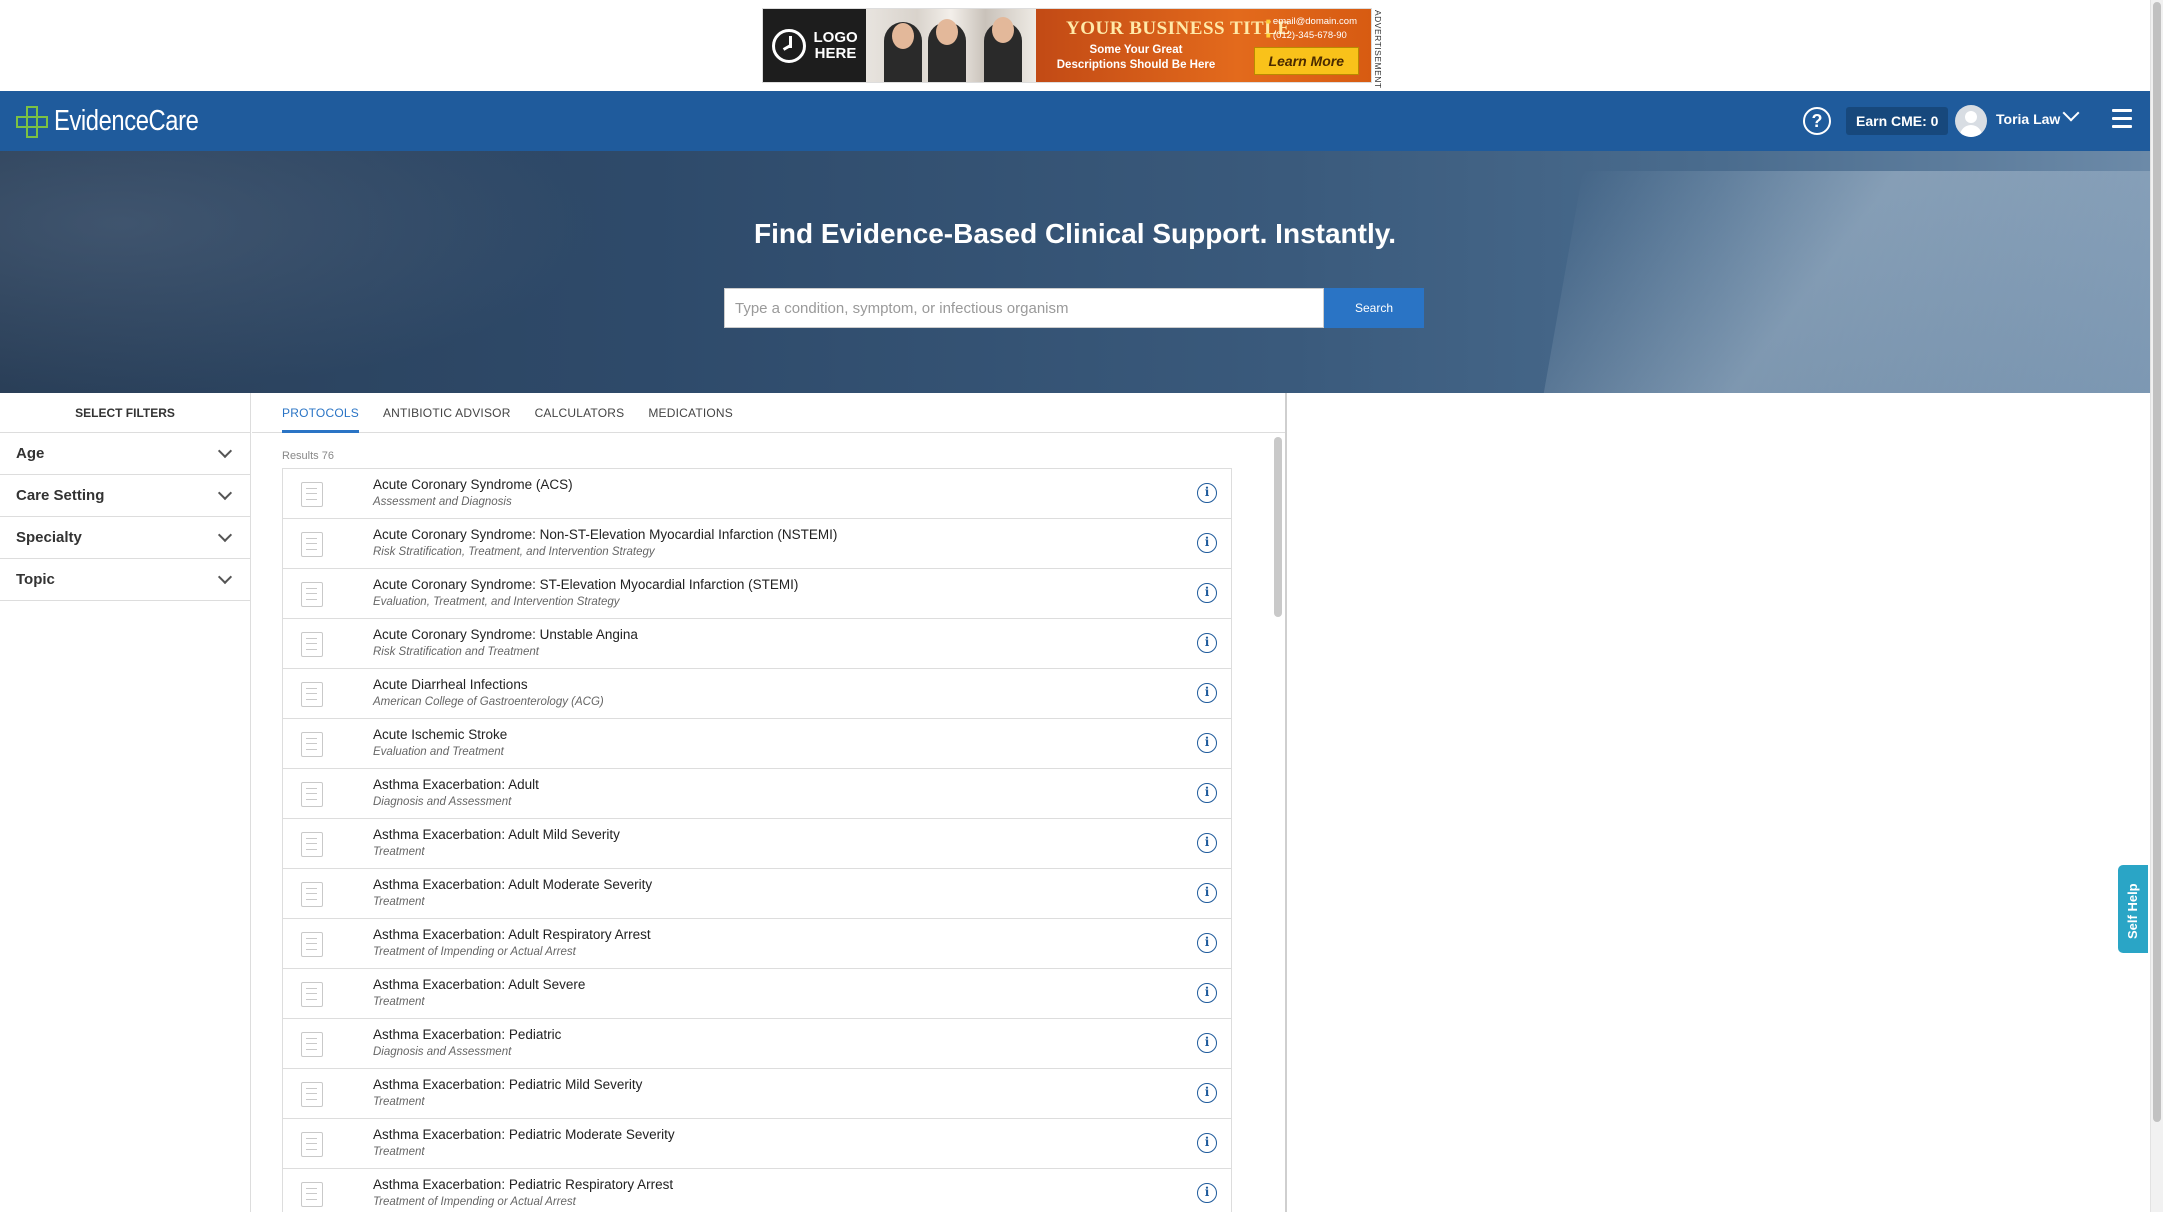 This screenshot has height=1212, width=2163. What do you see at coordinates (1178, 28) in the screenshot?
I see `ad-title: YOUR BUSINESS TITLE` at bounding box center [1178, 28].